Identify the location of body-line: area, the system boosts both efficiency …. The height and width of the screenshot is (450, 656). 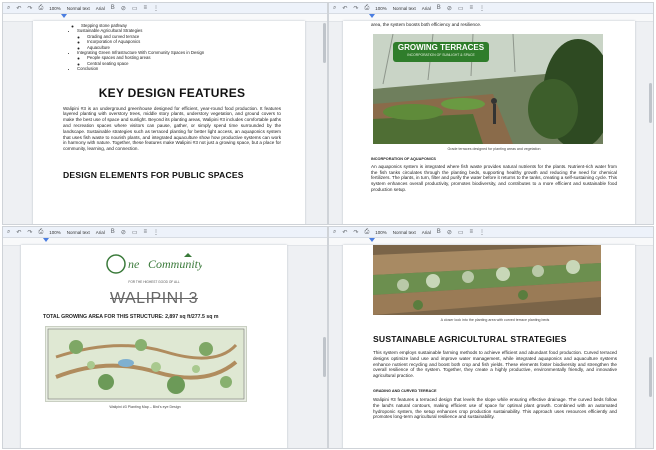
(426, 24).